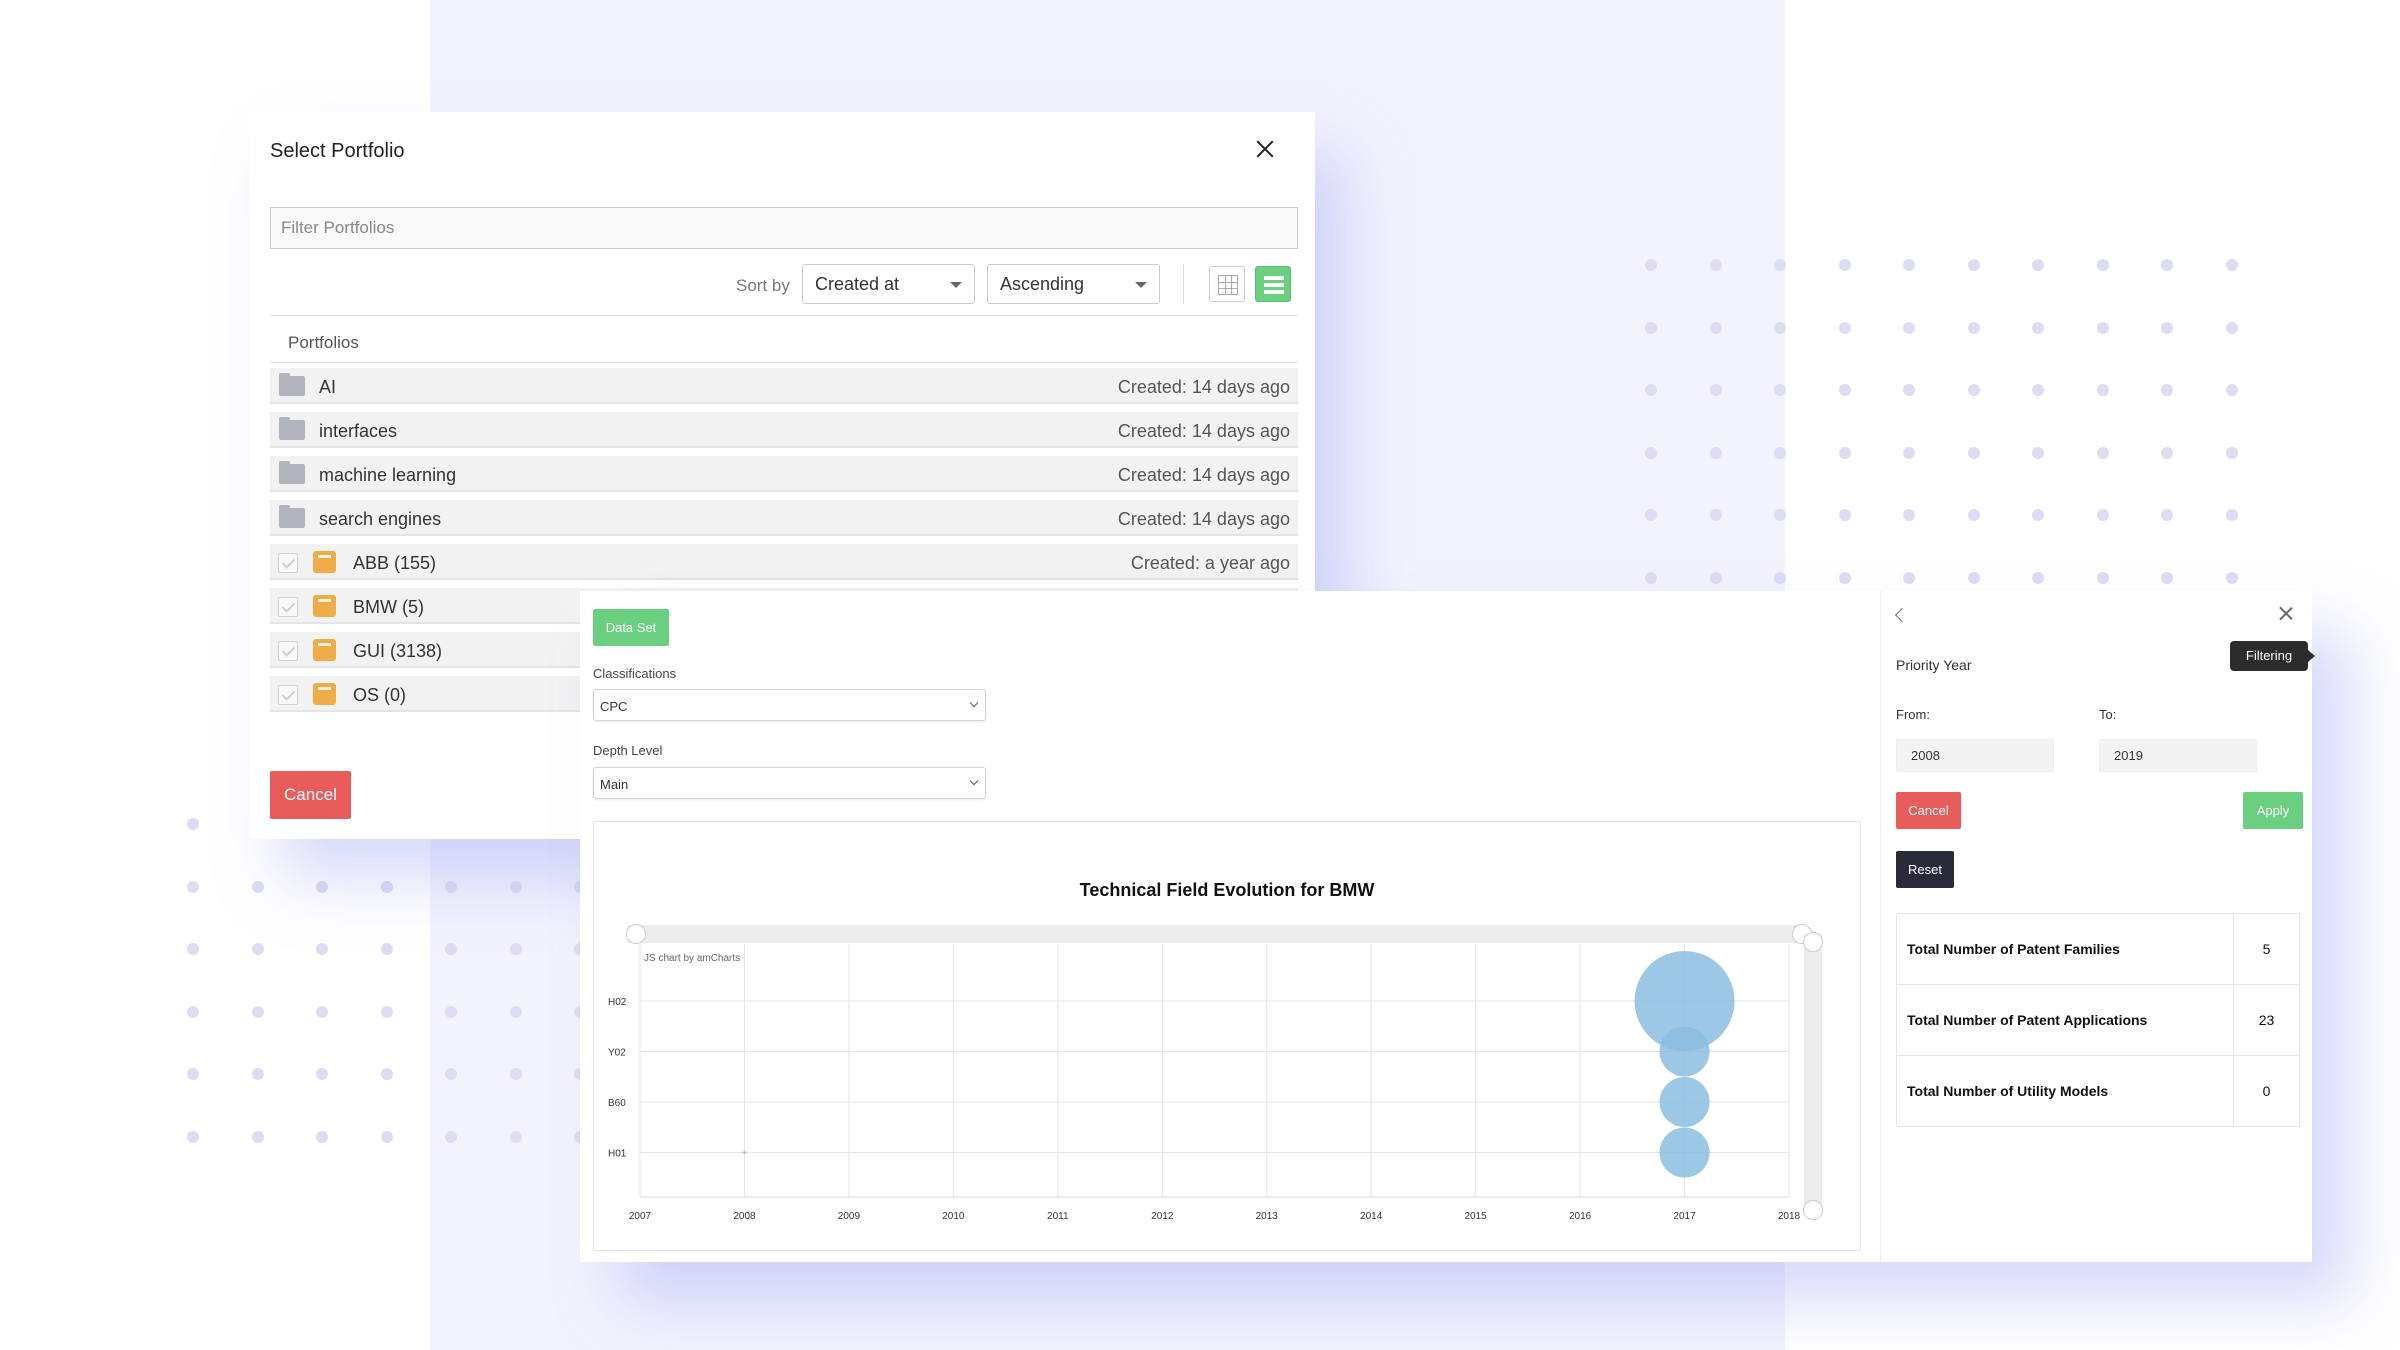 This screenshot has width=2400, height=1350. I want to click on cancel-button: Cancel, so click(310, 795).